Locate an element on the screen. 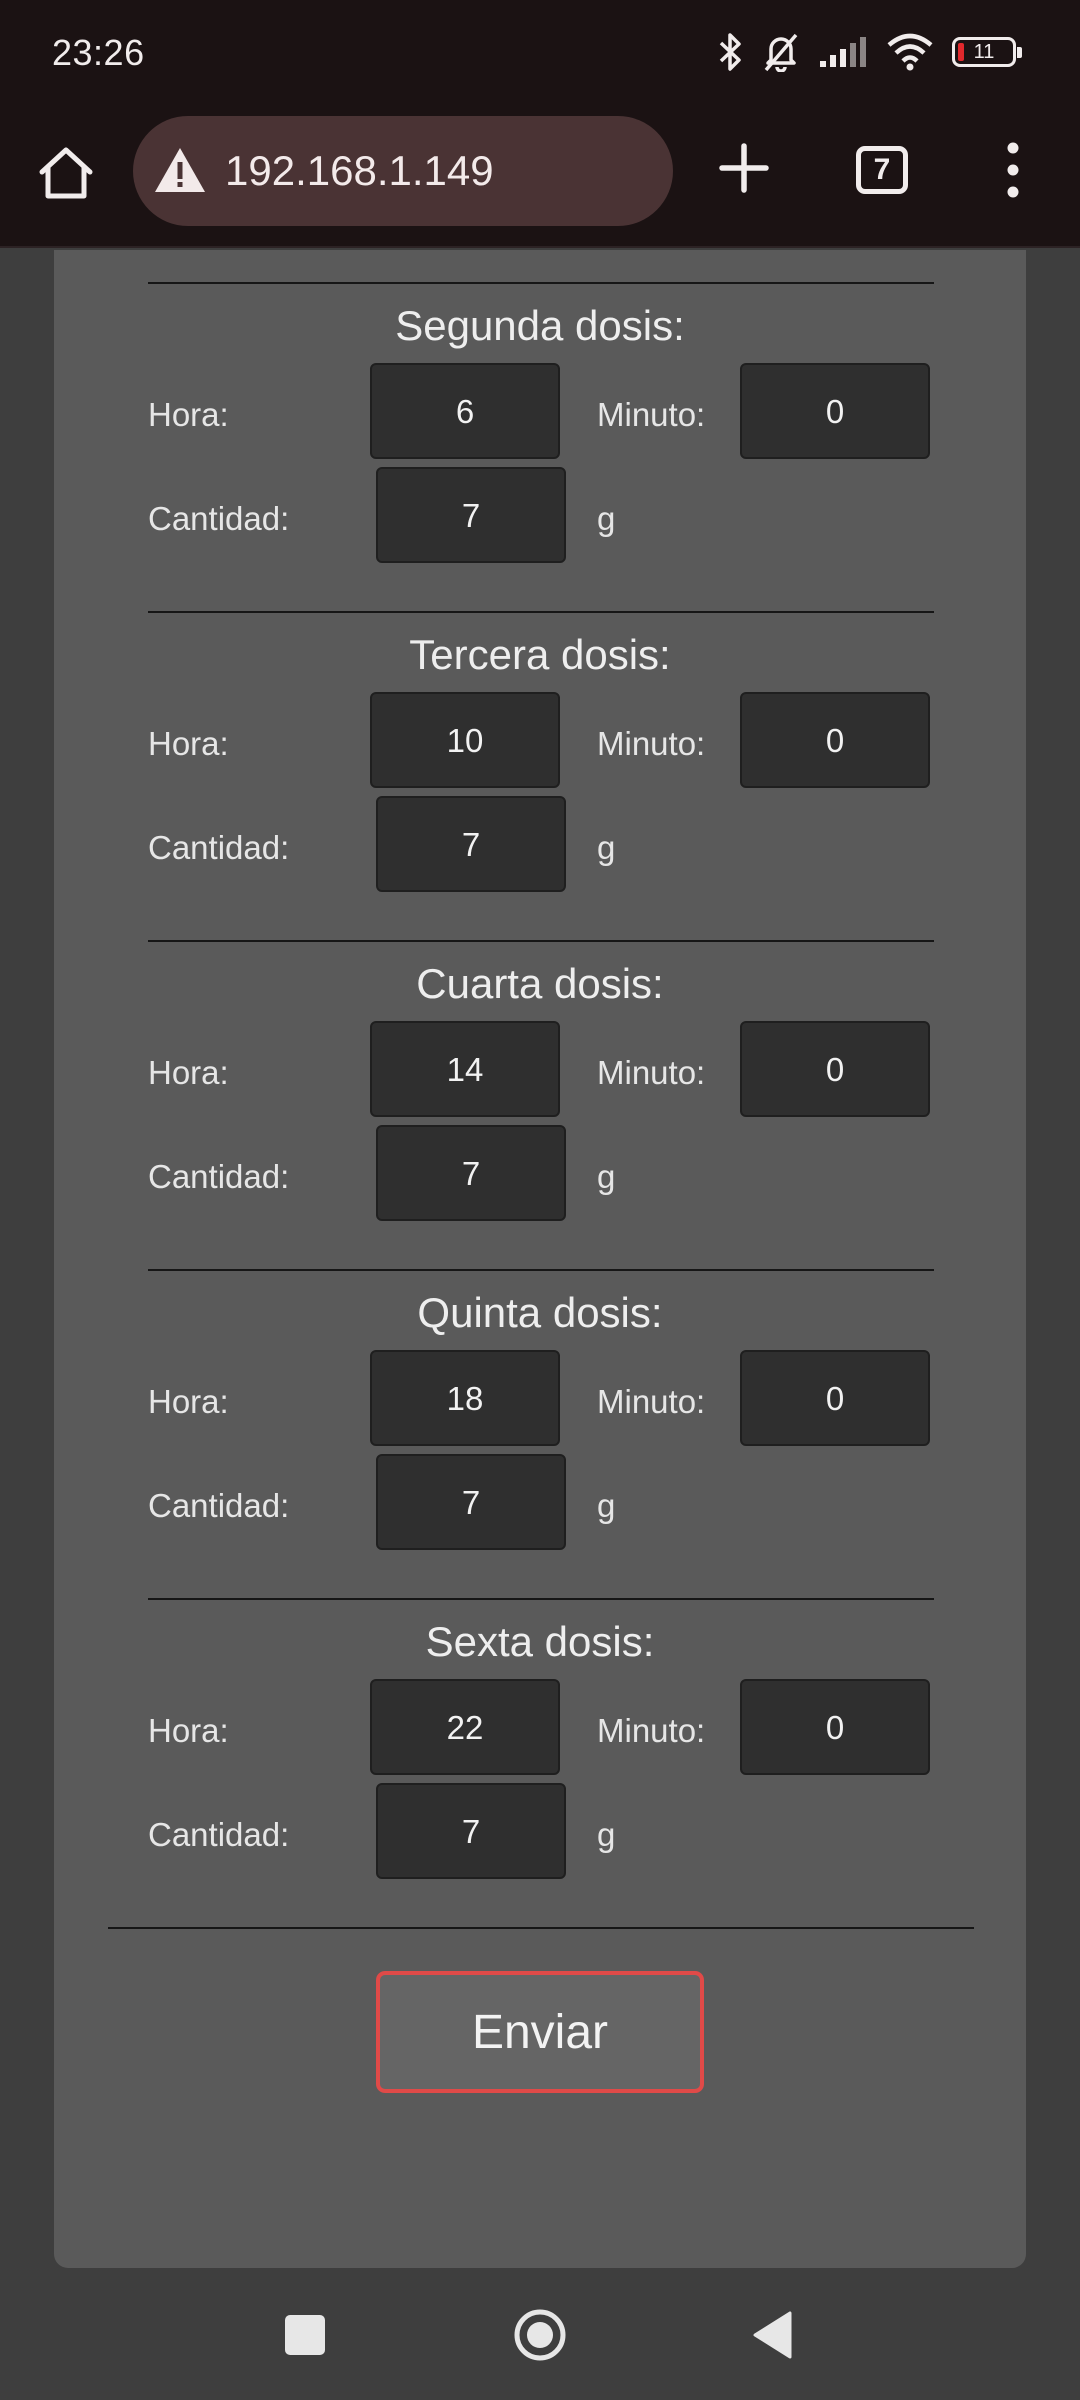  hour-input: 10 is located at coordinates (465, 740).